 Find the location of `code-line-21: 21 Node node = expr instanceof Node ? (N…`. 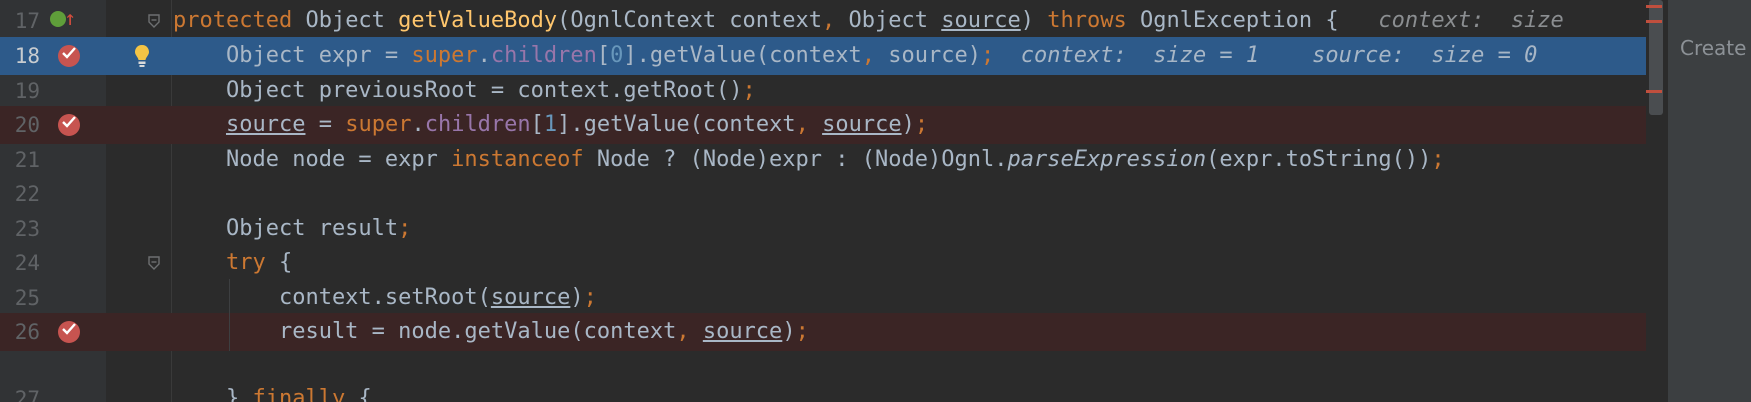

code-line-21: 21 Node node = expr instanceof Node ? (N… is located at coordinates (834, 160).